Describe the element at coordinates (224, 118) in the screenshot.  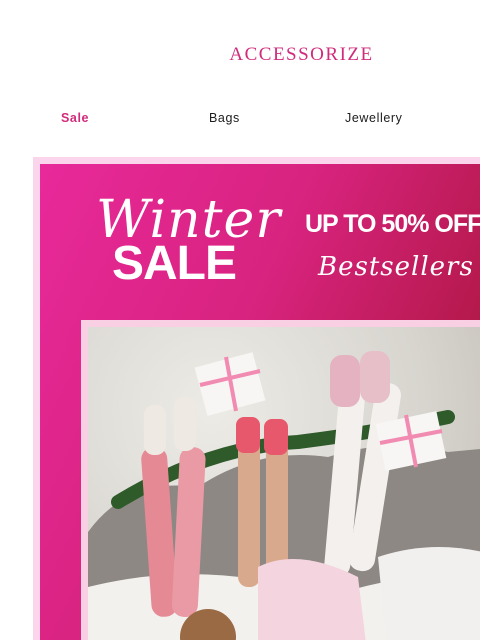
I see `nav-item-bags: Bags` at that location.